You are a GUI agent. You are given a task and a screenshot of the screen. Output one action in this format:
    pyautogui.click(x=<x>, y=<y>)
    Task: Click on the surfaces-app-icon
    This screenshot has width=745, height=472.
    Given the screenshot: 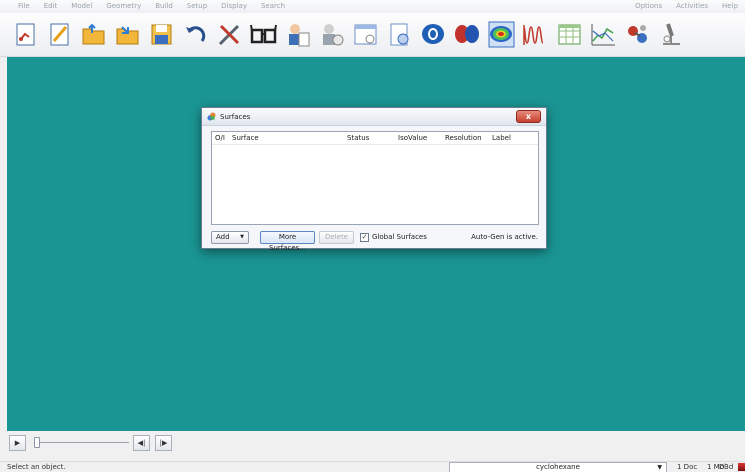 What is the action you would take?
    pyautogui.click(x=211, y=116)
    